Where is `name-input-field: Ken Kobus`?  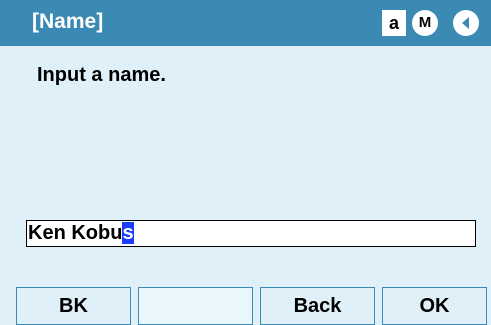 name-input-field: Ken Kobus is located at coordinates (251, 233).